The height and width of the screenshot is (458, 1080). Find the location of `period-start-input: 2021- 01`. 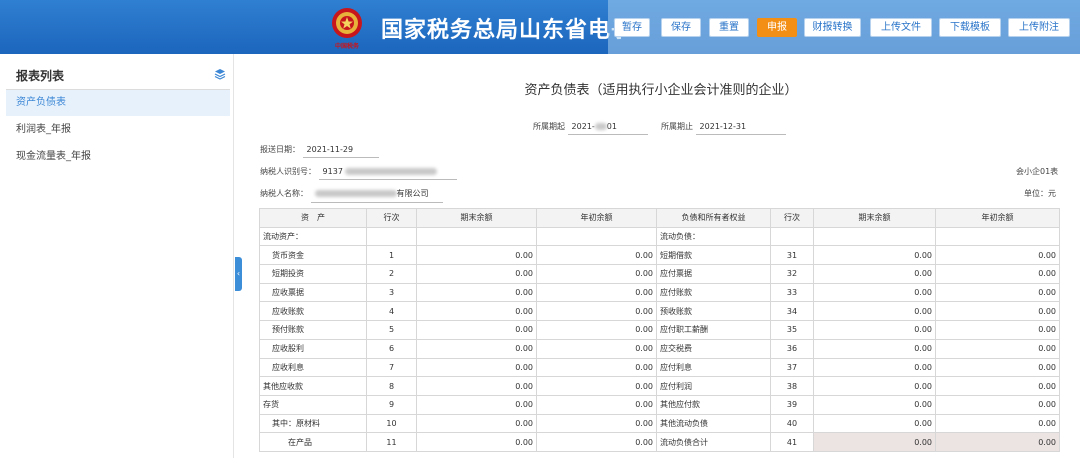

period-start-input: 2021- 01 is located at coordinates (607, 128).